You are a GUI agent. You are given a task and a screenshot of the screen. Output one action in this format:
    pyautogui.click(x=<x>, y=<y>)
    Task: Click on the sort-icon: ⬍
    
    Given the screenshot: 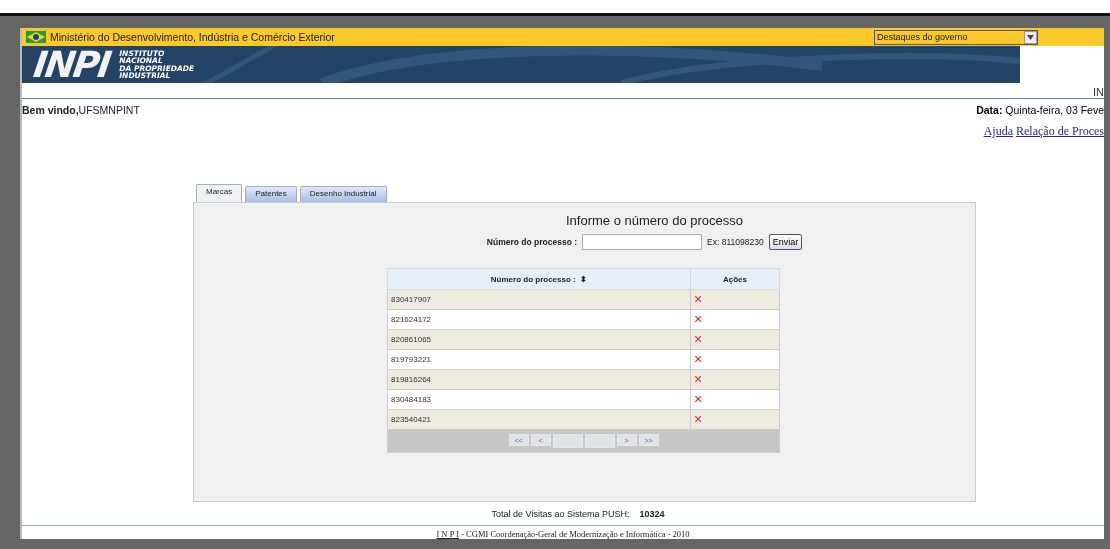 What is the action you would take?
    pyautogui.click(x=584, y=279)
    